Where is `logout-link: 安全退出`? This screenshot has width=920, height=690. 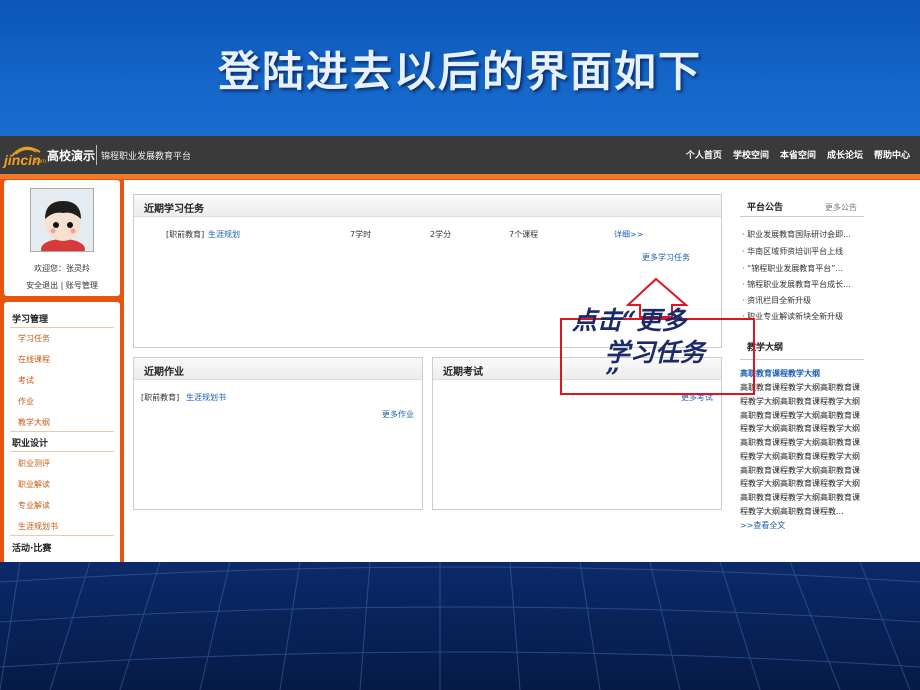
logout-link: 安全退出 is located at coordinates (42, 285).